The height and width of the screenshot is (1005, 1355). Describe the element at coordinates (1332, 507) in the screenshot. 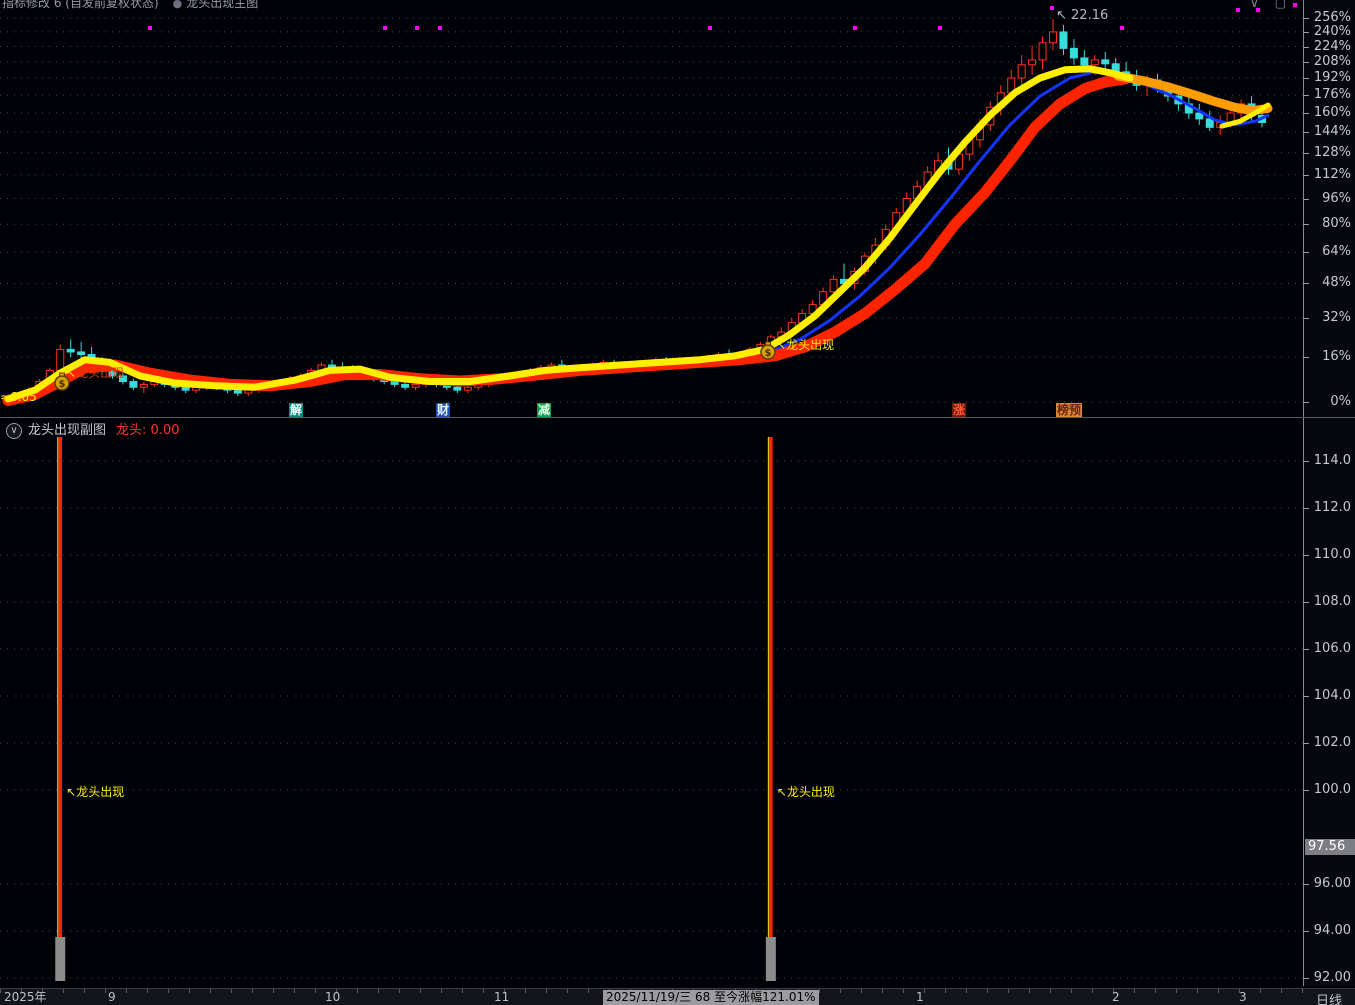

I see `y-axis-label: 112.0` at that location.